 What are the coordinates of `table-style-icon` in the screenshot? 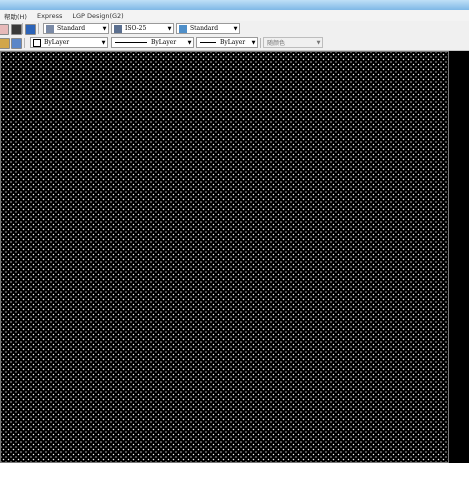 It's located at (183, 28).